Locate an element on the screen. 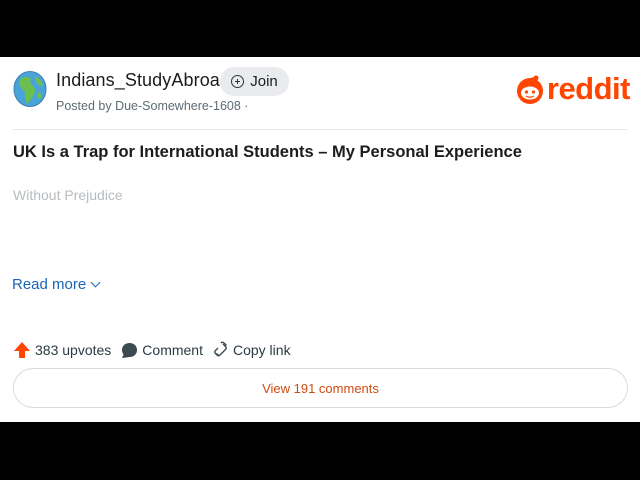  join-button: Join is located at coordinates (254, 81).